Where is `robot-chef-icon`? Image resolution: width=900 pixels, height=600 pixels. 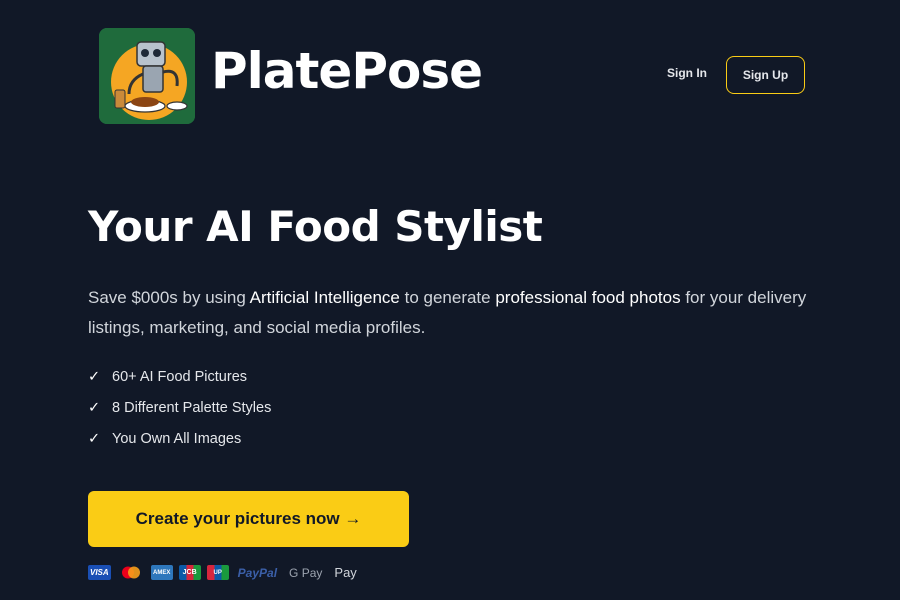
robot-chef-icon is located at coordinates (147, 76).